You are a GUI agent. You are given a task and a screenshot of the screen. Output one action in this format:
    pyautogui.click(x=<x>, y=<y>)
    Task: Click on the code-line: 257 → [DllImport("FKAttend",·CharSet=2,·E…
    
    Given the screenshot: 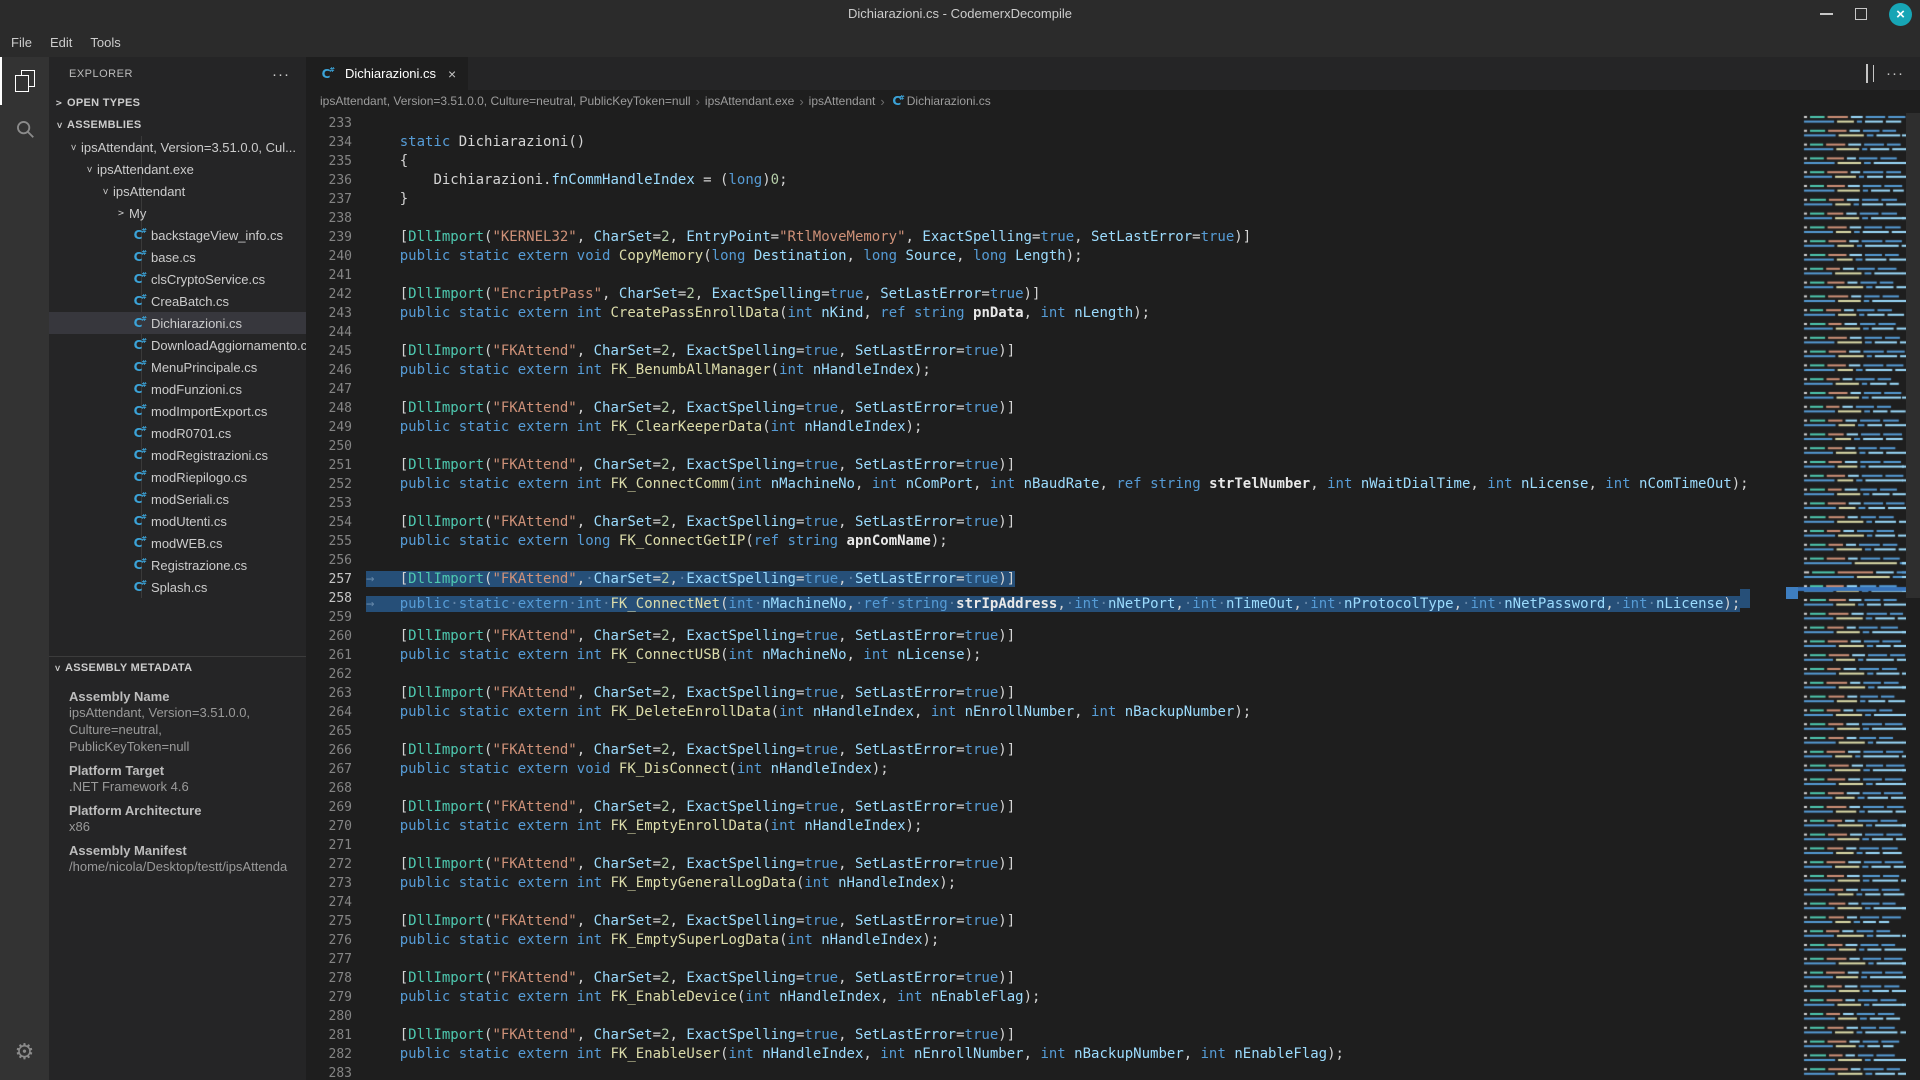 What is the action you would take?
    pyautogui.click(x=1052, y=579)
    